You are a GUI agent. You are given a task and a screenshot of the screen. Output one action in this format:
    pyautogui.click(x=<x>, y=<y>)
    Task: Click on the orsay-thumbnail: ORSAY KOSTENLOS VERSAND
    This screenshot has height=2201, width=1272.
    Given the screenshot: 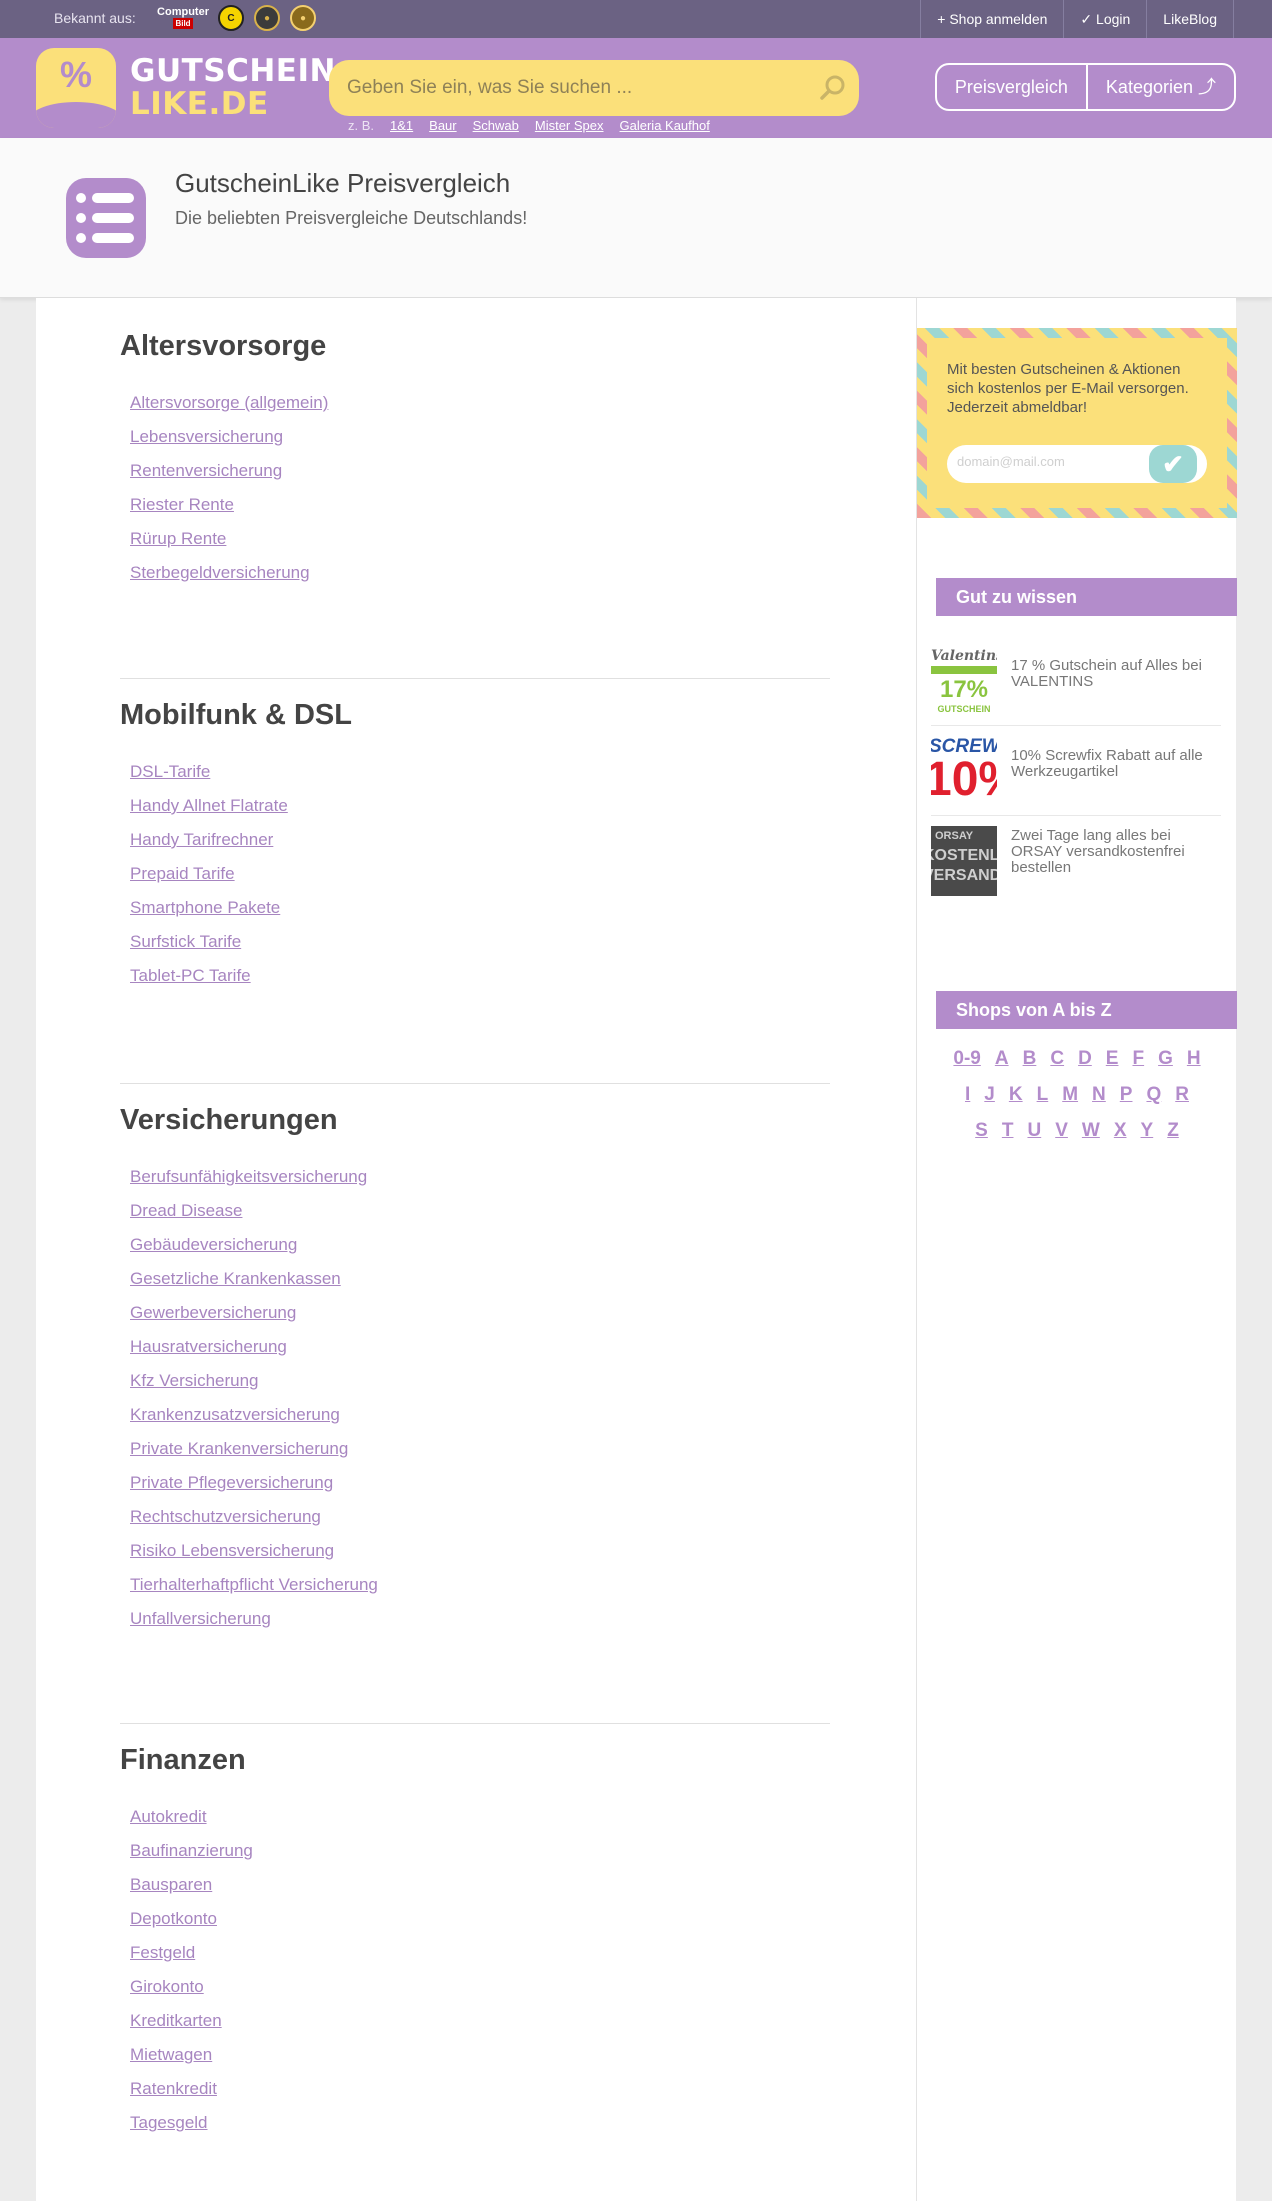 What is the action you would take?
    pyautogui.click(x=964, y=861)
    